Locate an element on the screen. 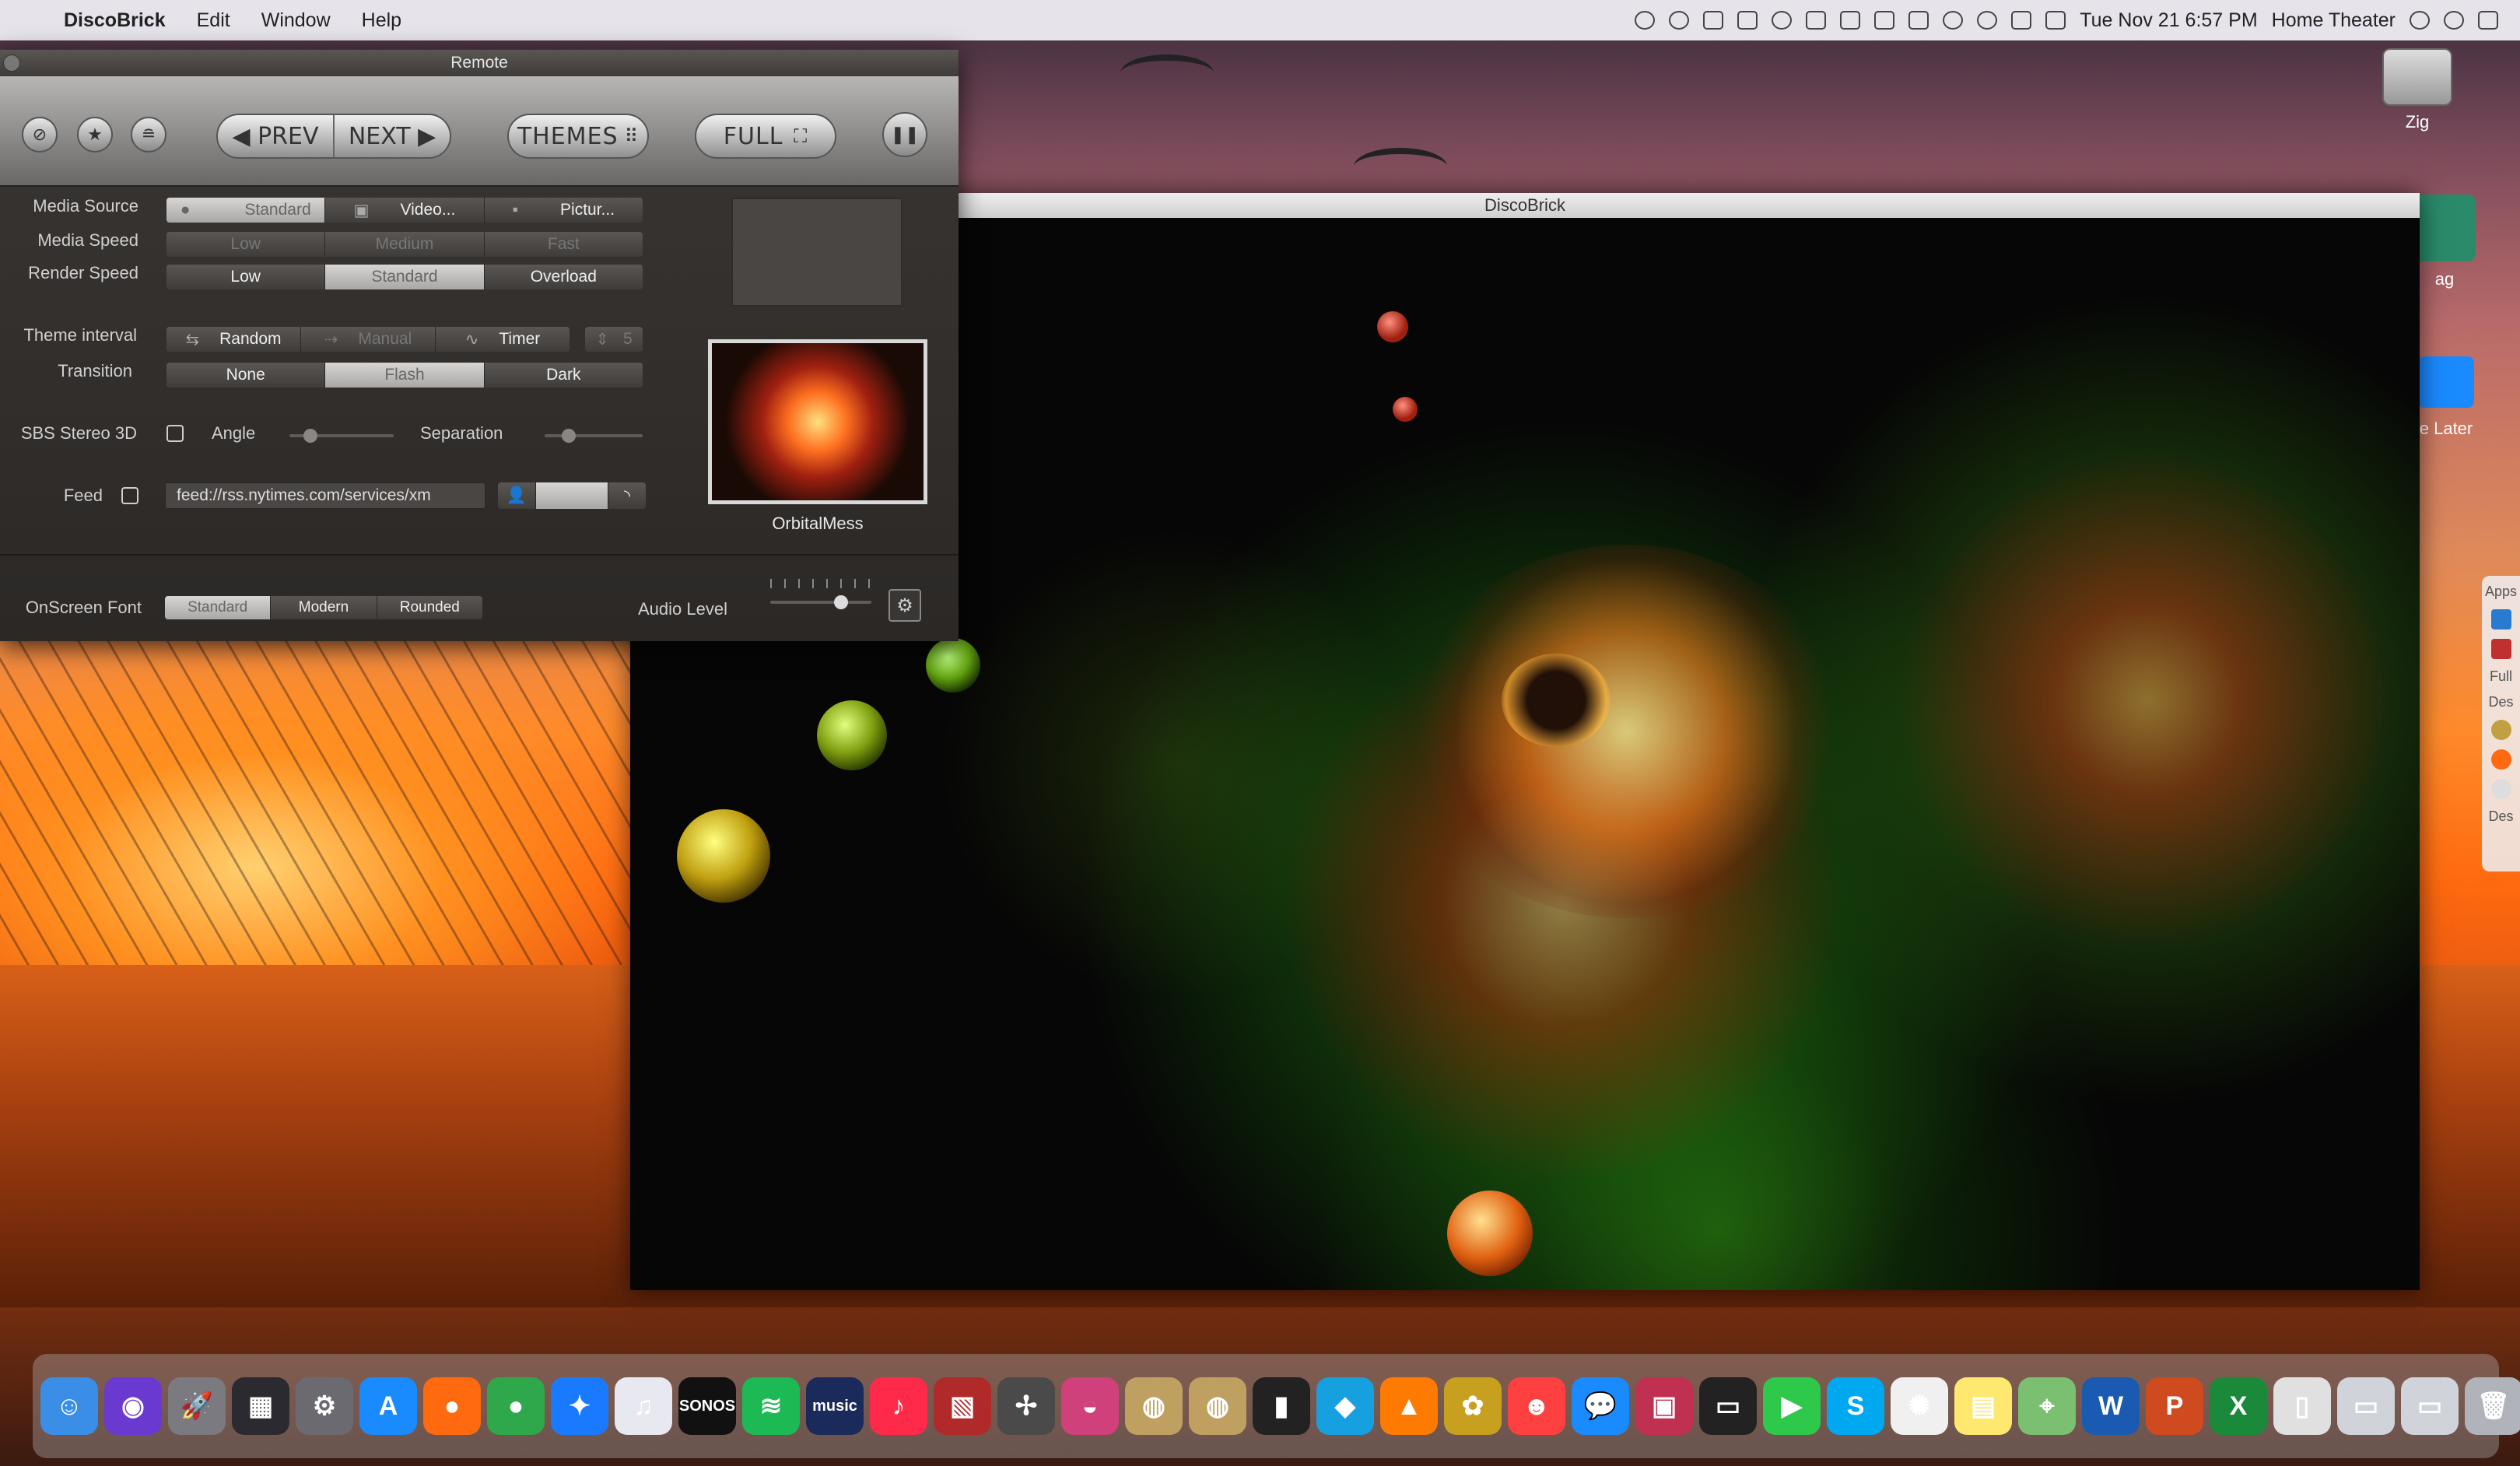  folder-1-icon: ▭ is located at coordinates (2366, 1406).